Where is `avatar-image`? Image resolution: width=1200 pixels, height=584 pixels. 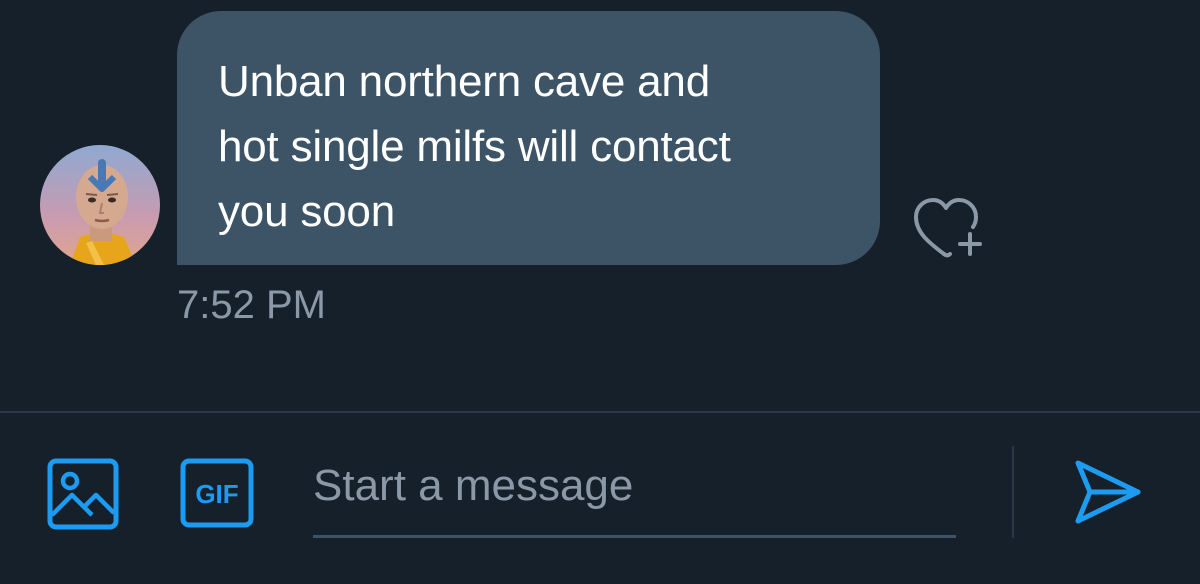
avatar-image is located at coordinates (100, 205).